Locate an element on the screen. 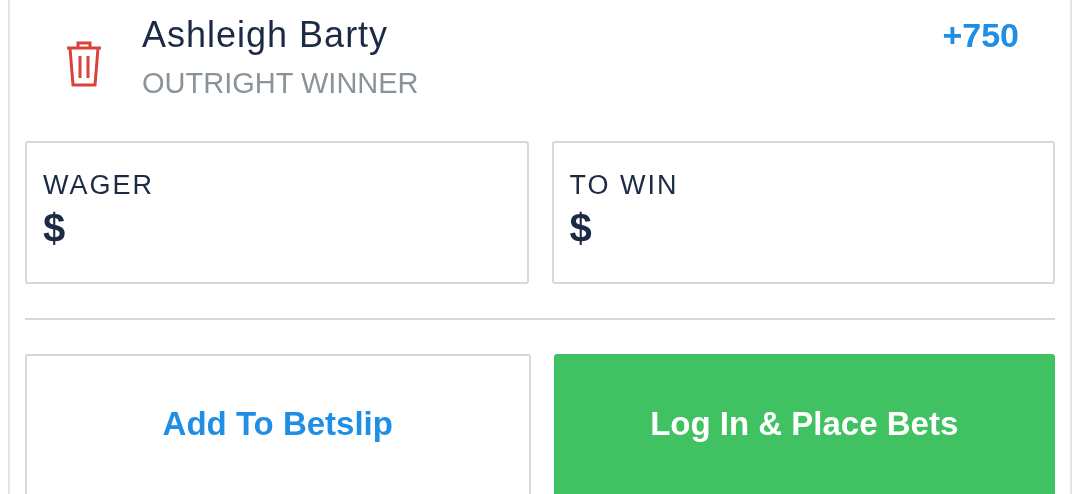 The height and width of the screenshot is (494, 1080). market-label: OUTRIGHT WINNER is located at coordinates (280, 83).